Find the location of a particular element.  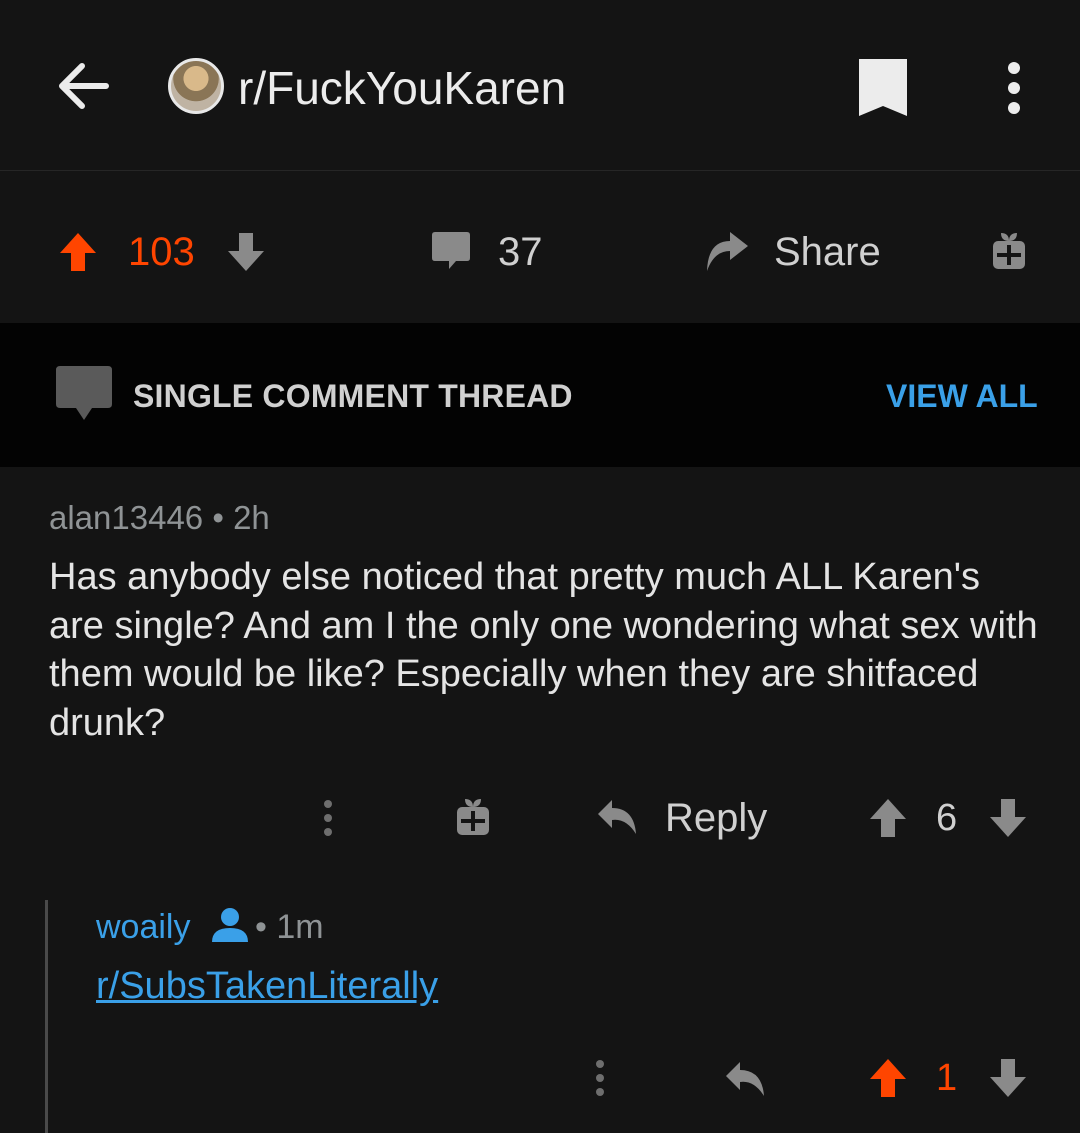

back-arrow-icon is located at coordinates (83, 86).